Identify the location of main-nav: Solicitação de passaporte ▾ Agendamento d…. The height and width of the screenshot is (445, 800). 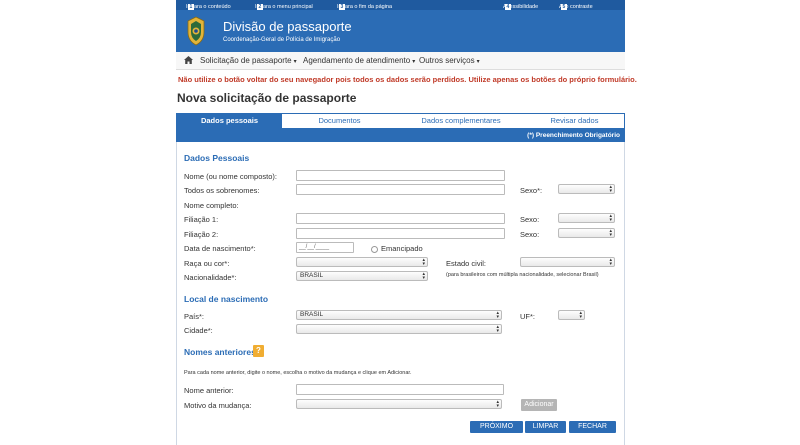
(400, 61).